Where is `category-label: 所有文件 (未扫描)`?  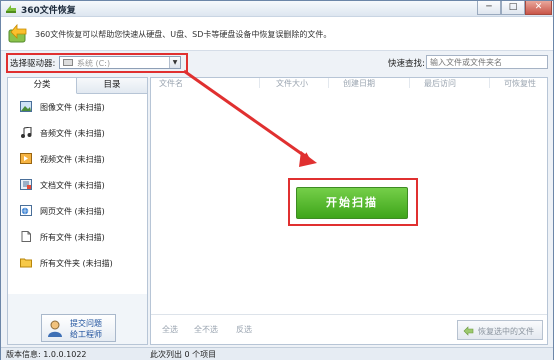
category-label: 所有文件 (未扫描) is located at coordinates (72, 237).